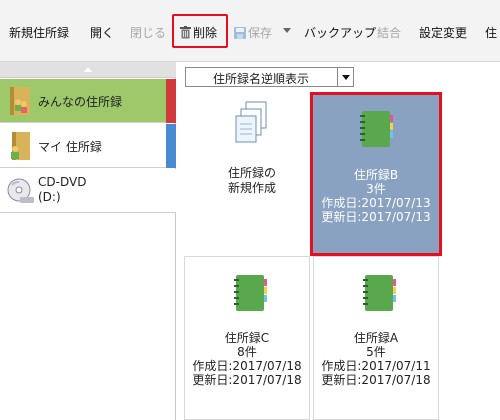  I want to click on addressbook-tile-b: 住所録B 3件 作成日:2017/07/13 更新日:2017/07/13, so click(376, 174).